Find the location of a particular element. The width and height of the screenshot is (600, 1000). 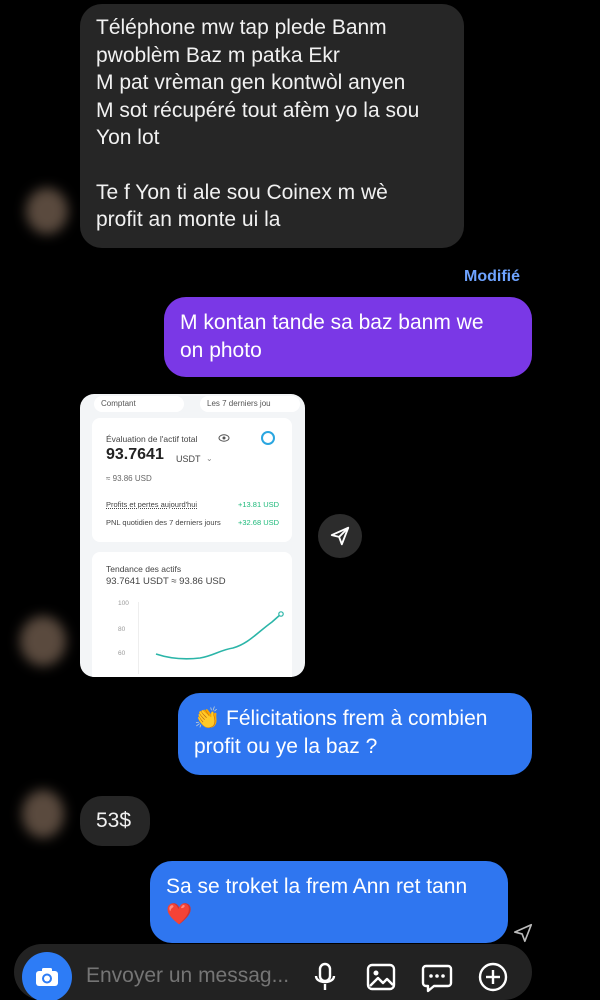

incoming-message: 53$ is located at coordinates (115, 821).